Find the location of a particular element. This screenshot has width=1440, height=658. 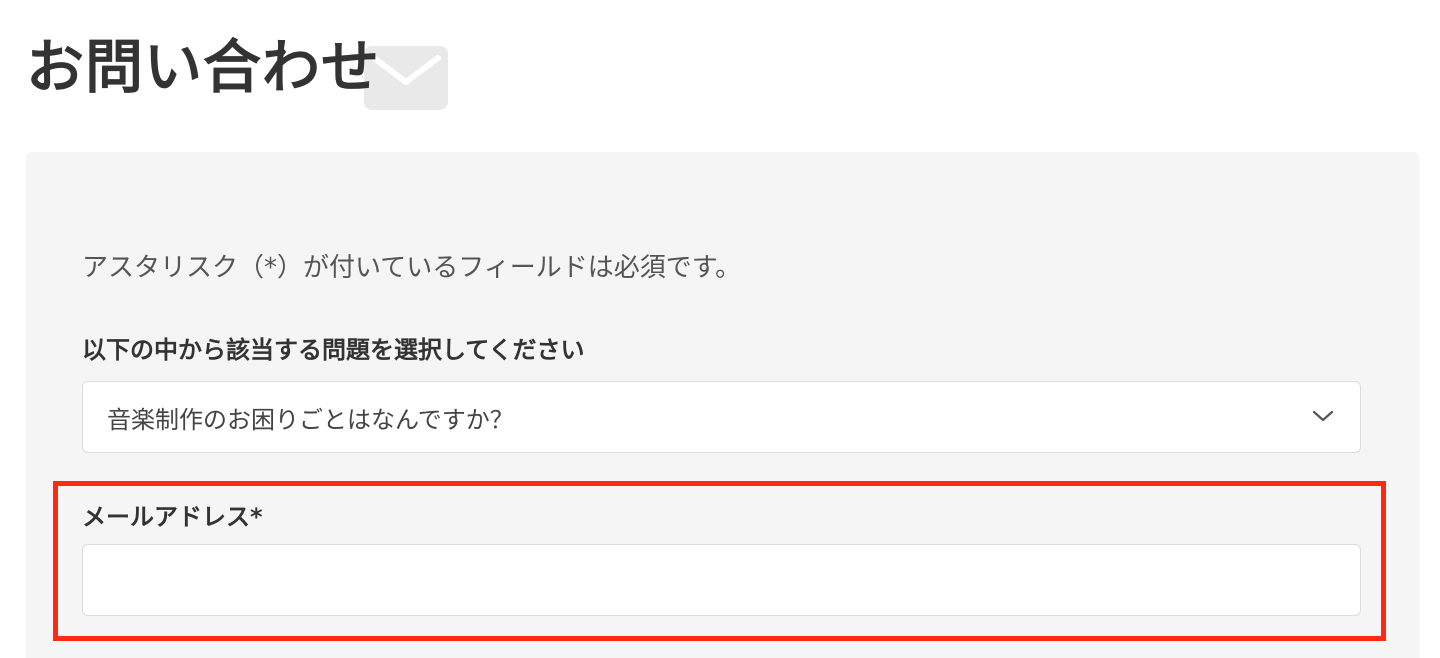

issue-select: 音楽制作のお困りごとはなんですか？ is located at coordinates (721, 417).